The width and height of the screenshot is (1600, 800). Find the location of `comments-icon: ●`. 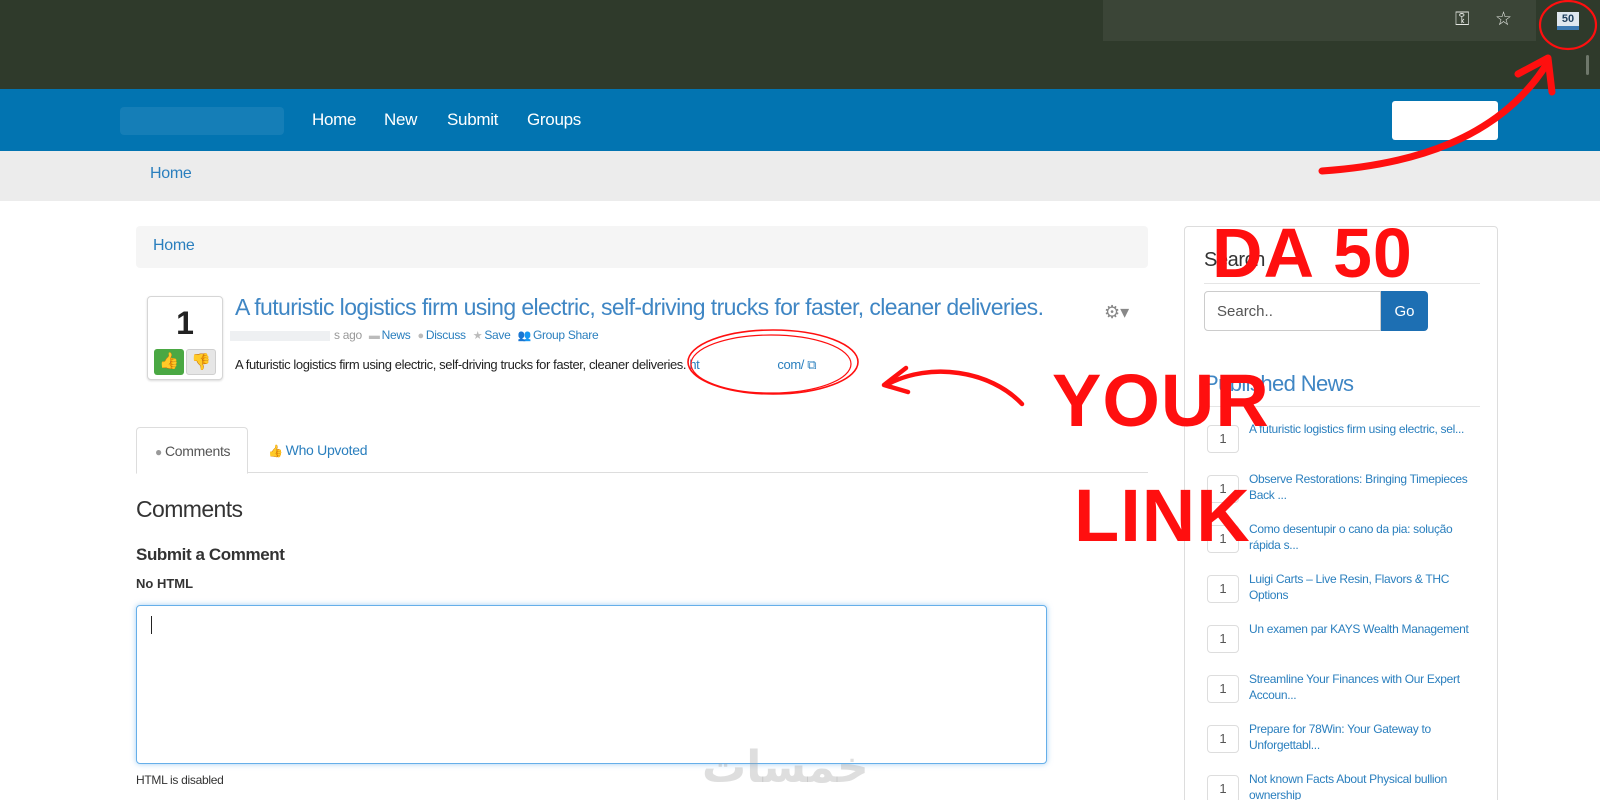

comments-icon: ● is located at coordinates (158, 452).